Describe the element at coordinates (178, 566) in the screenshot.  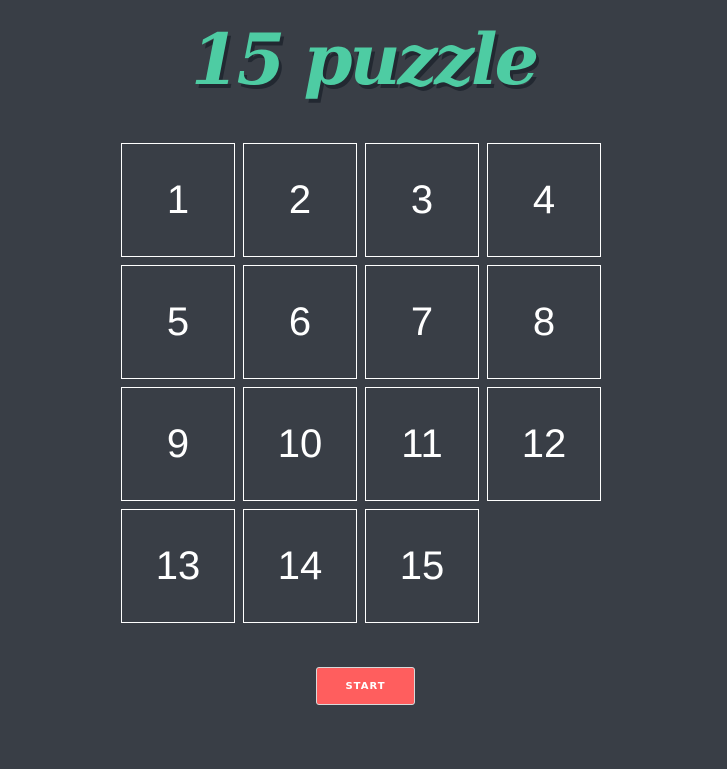
I see `puzzle-tile: 13` at that location.